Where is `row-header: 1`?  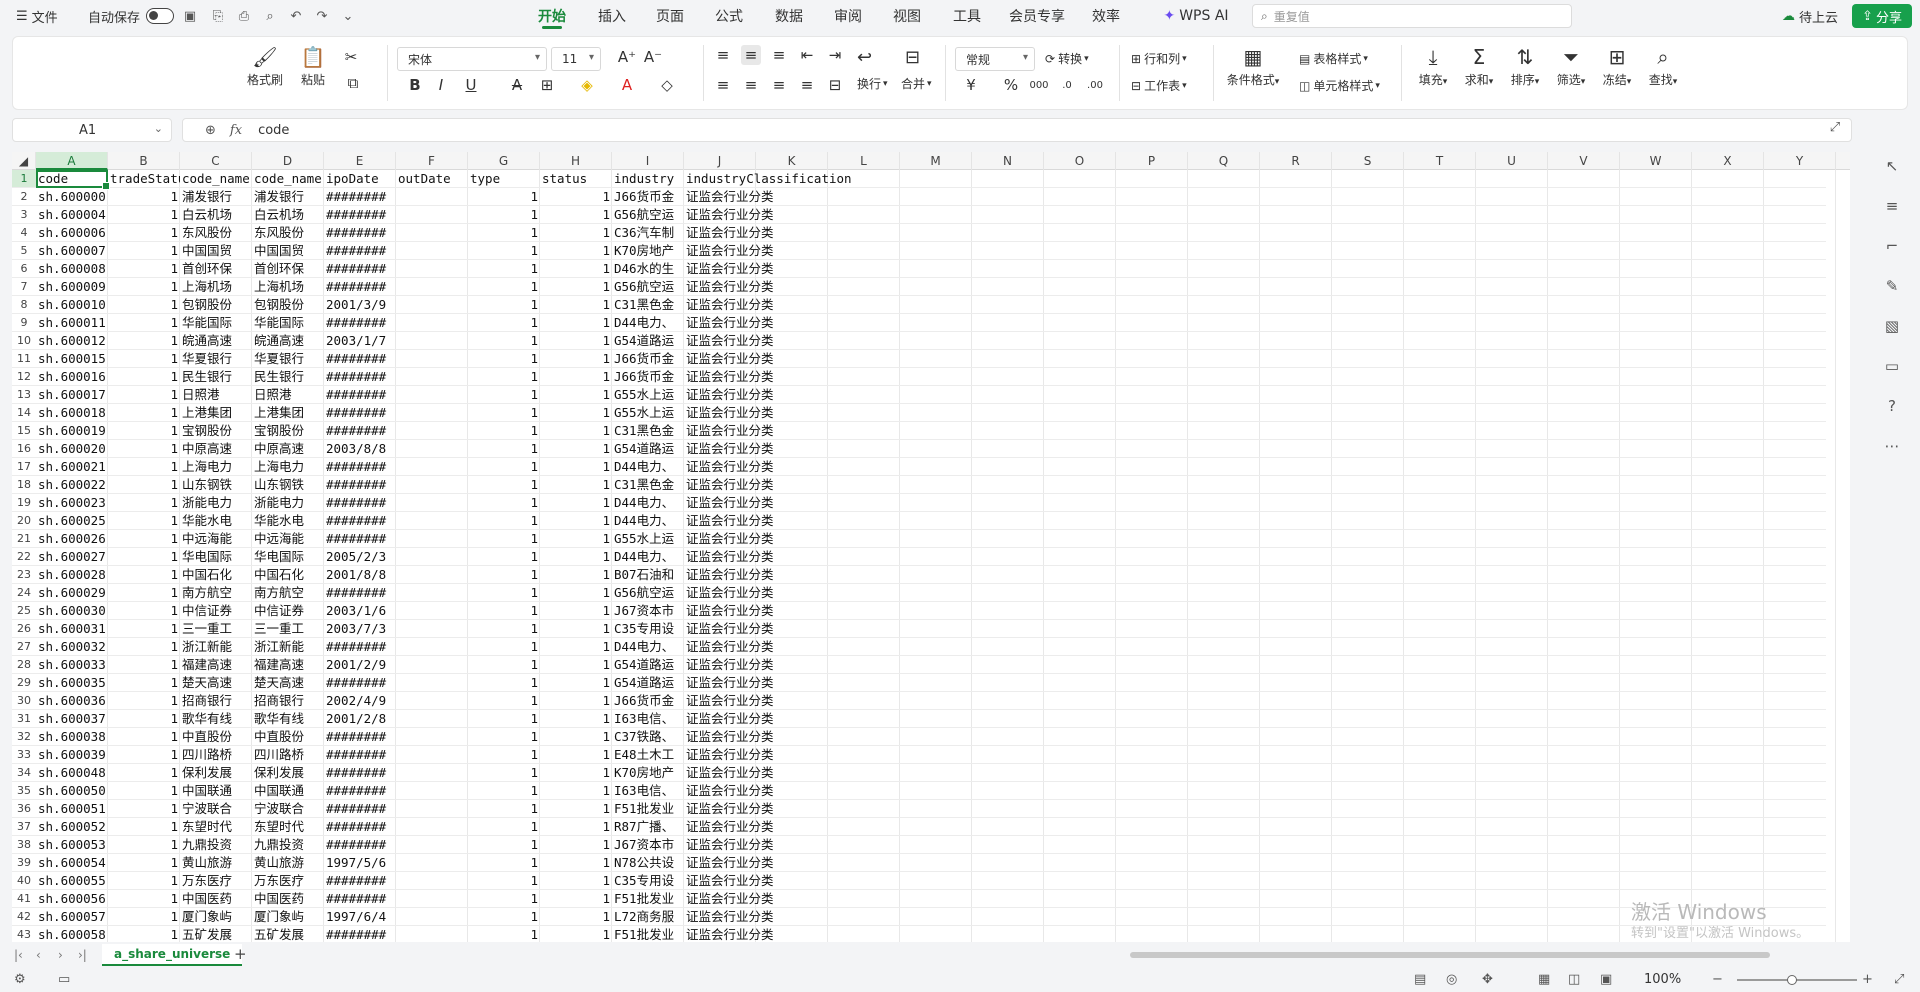 row-header: 1 is located at coordinates (24, 179).